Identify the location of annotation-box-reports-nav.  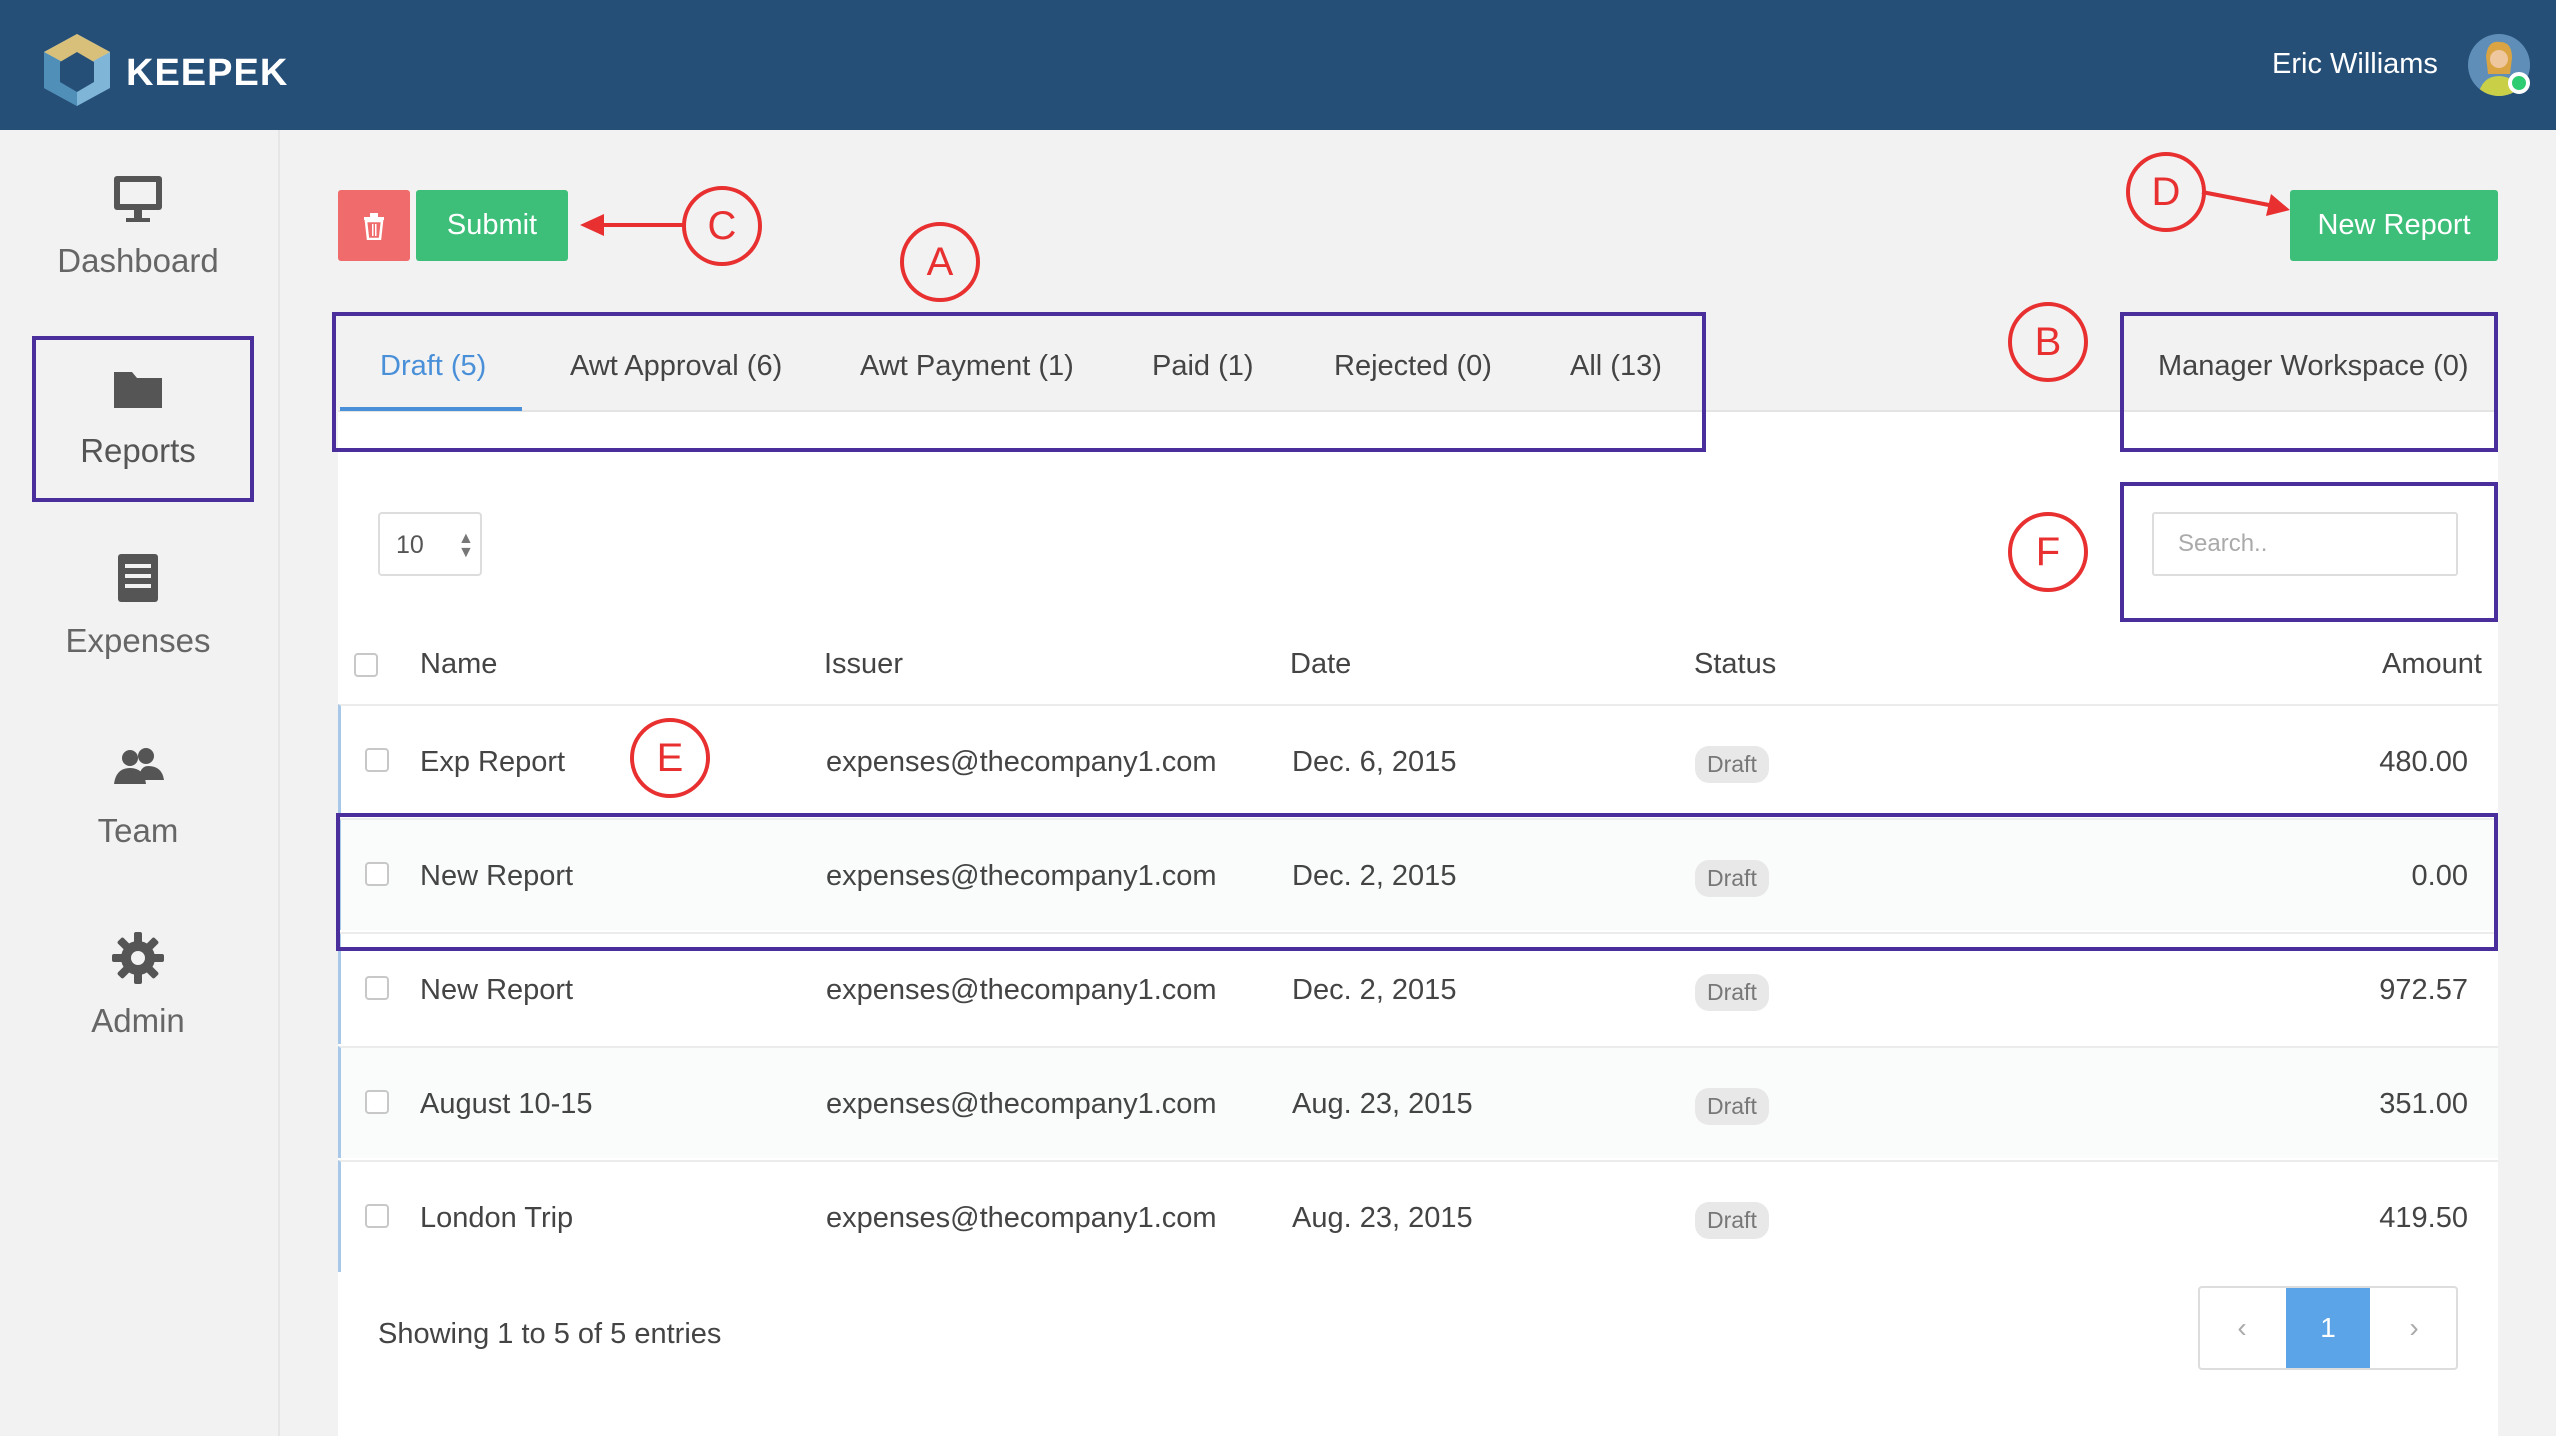
(143, 419).